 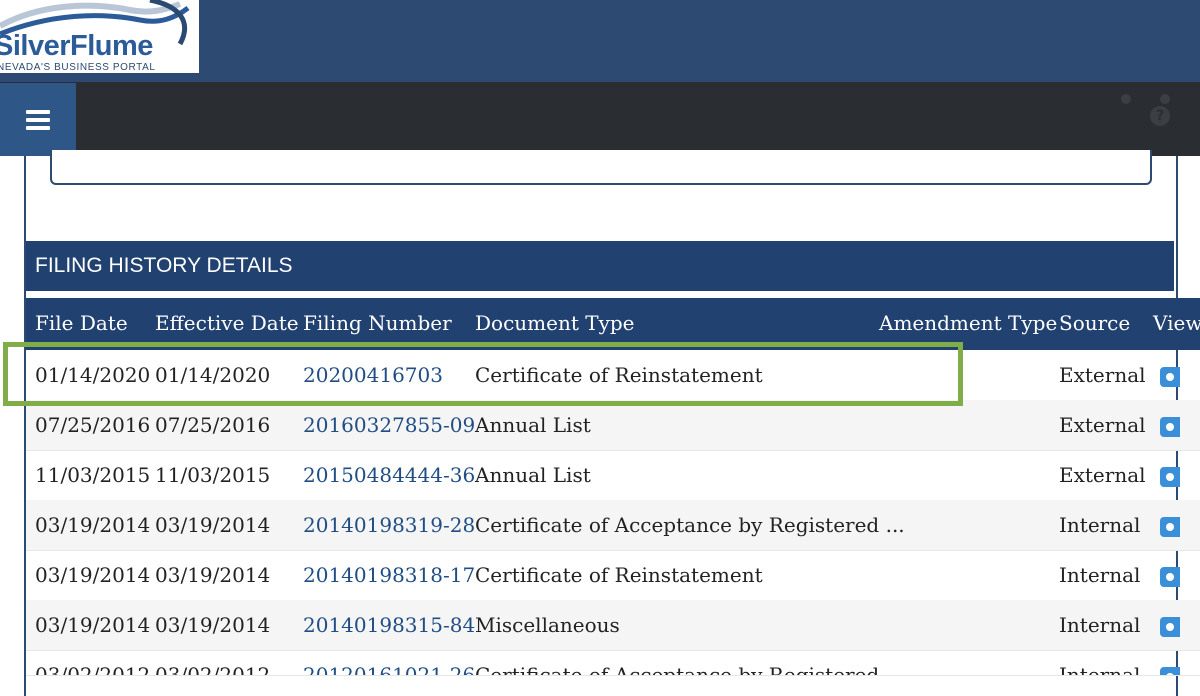 I want to click on effective-date-cell: 11/03/2015, so click(x=213, y=475).